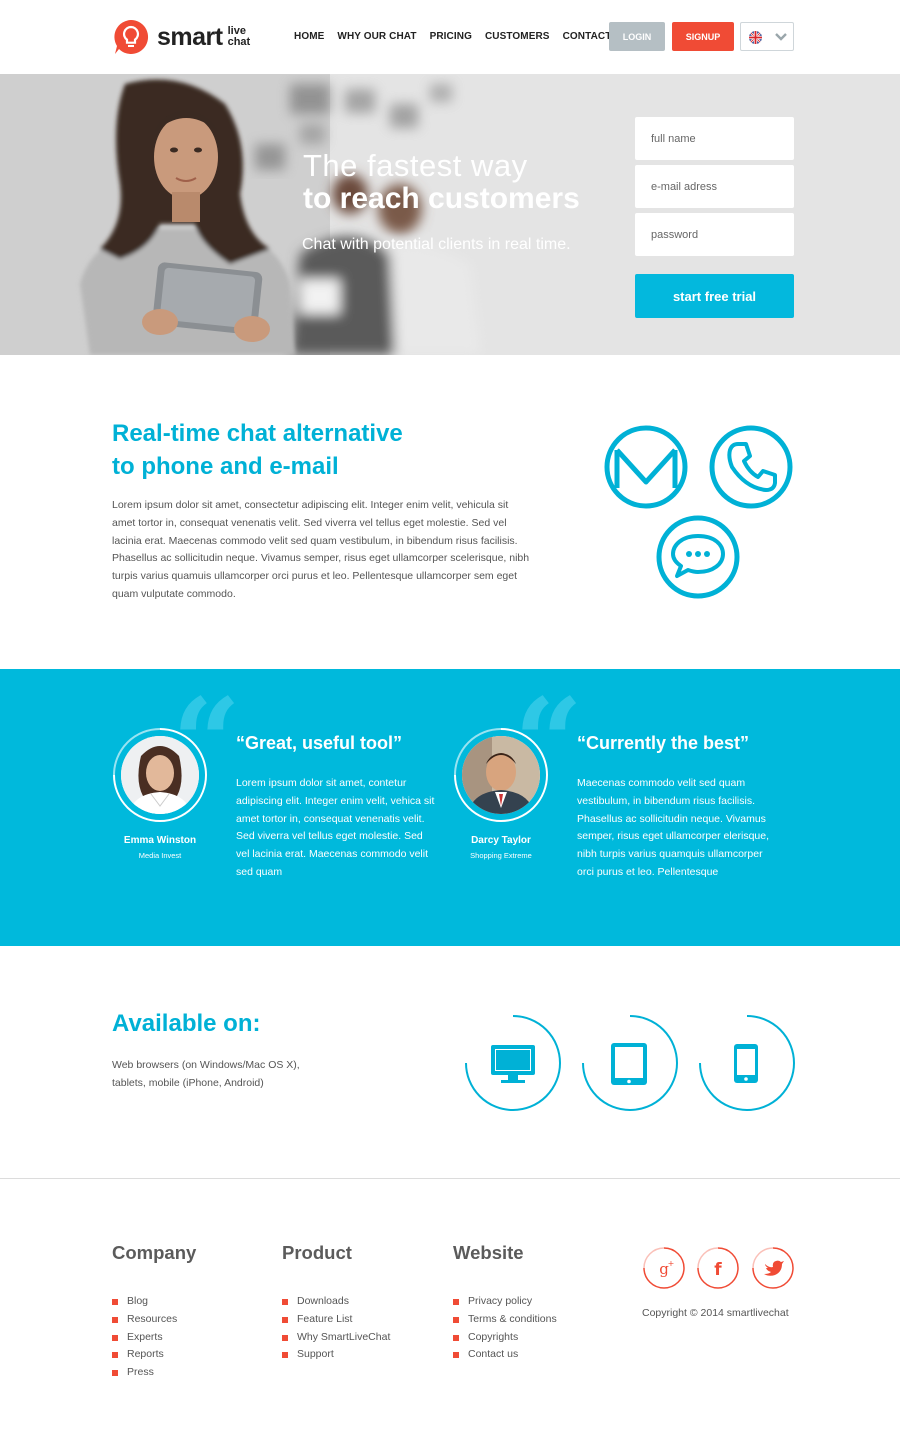 Image resolution: width=900 pixels, height=1452 pixels. What do you see at coordinates (186, 1023) in the screenshot?
I see `available-title: Available on:` at bounding box center [186, 1023].